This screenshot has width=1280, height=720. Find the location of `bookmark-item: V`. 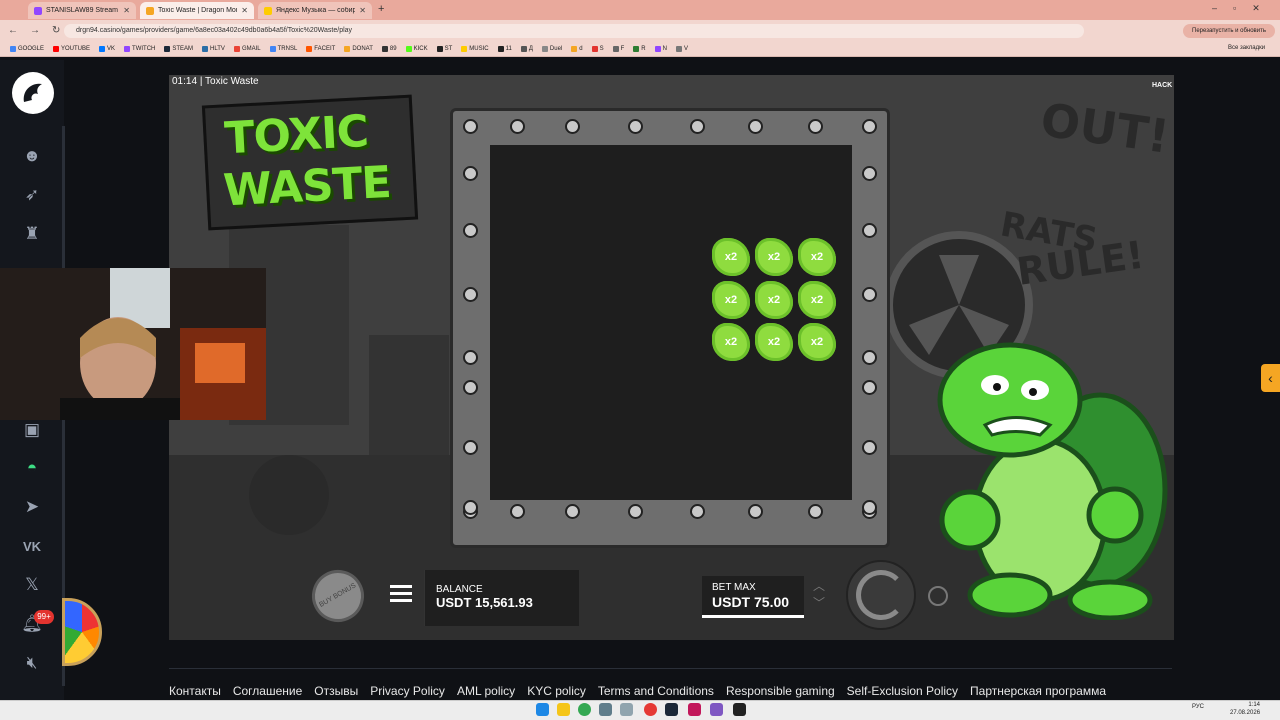

bookmark-item: V is located at coordinates (681, 49).